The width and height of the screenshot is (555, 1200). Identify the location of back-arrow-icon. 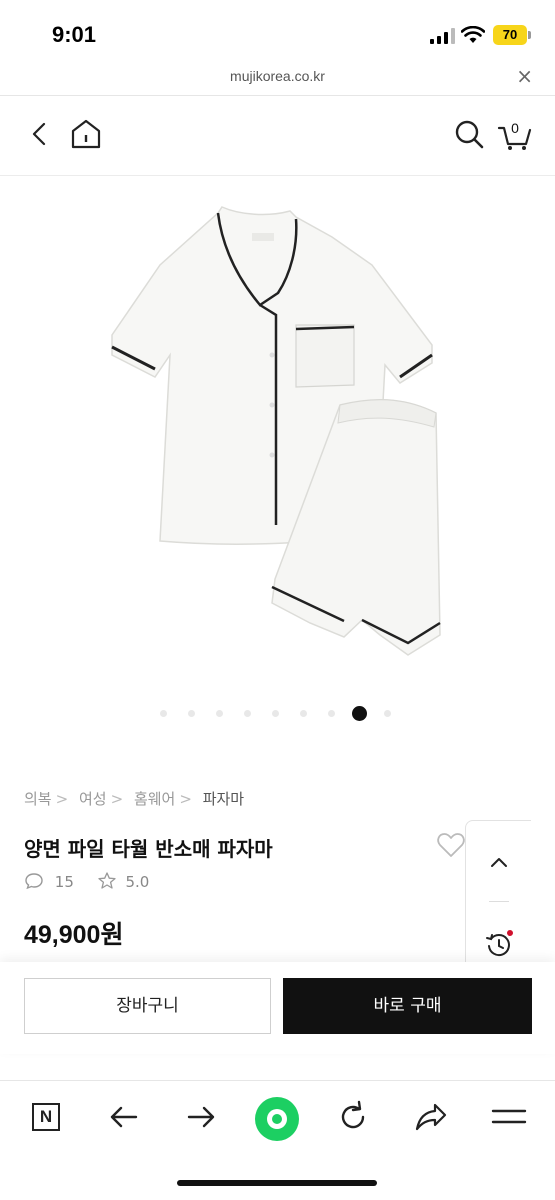
(124, 1117).